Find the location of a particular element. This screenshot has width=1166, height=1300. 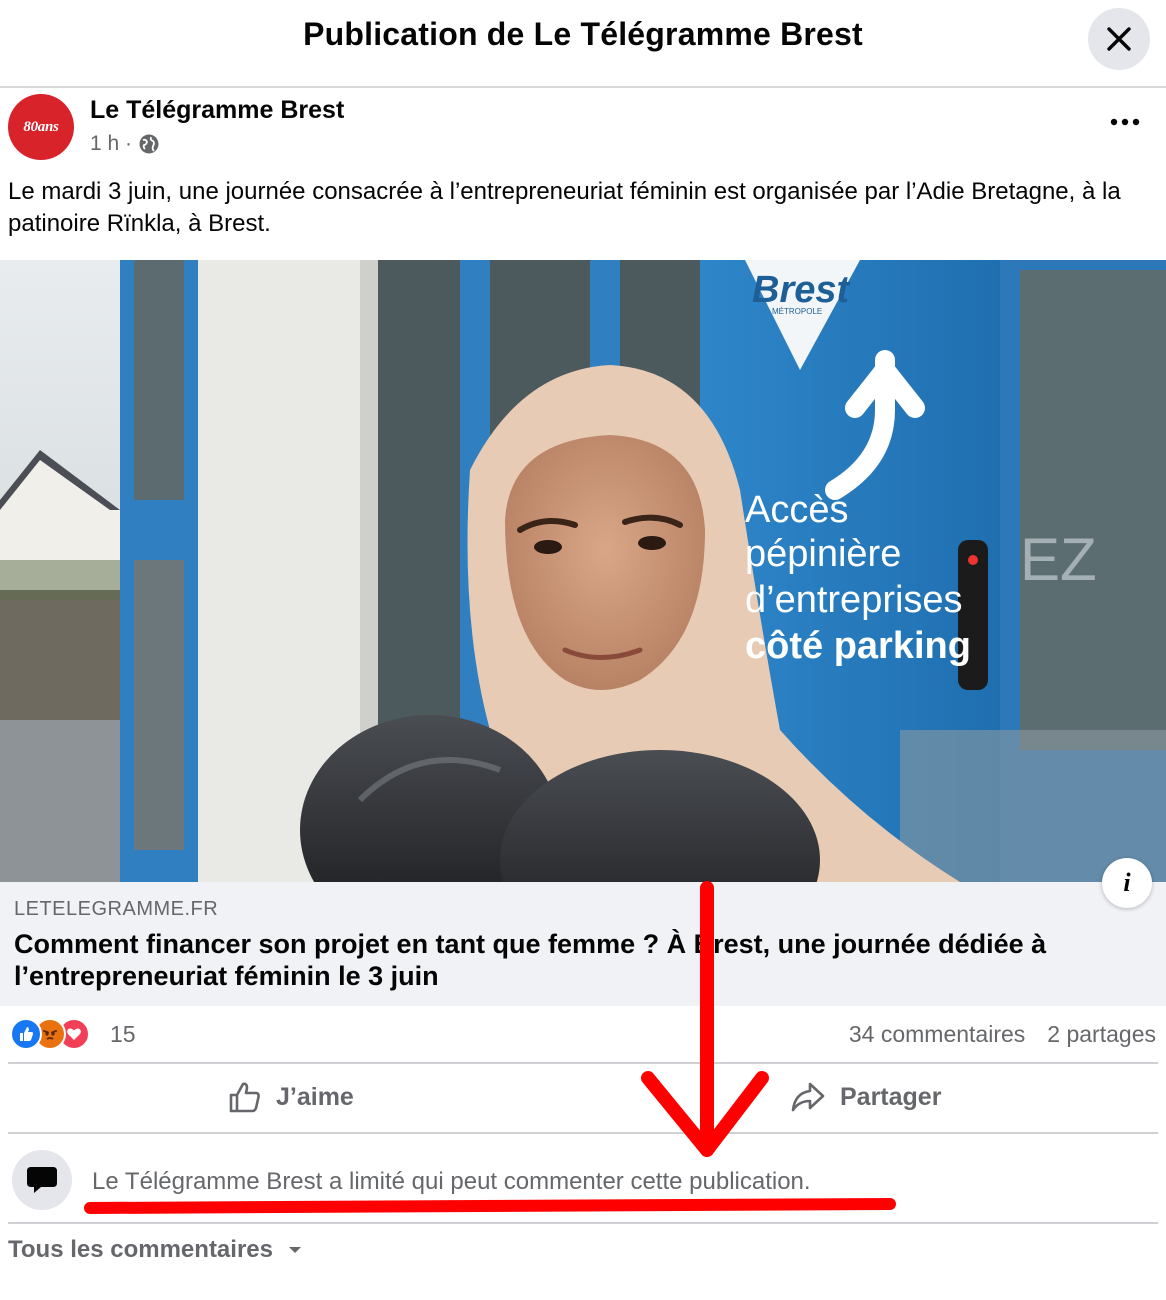

comments-filter-label: Tous les commentaires is located at coordinates (140, 1249).